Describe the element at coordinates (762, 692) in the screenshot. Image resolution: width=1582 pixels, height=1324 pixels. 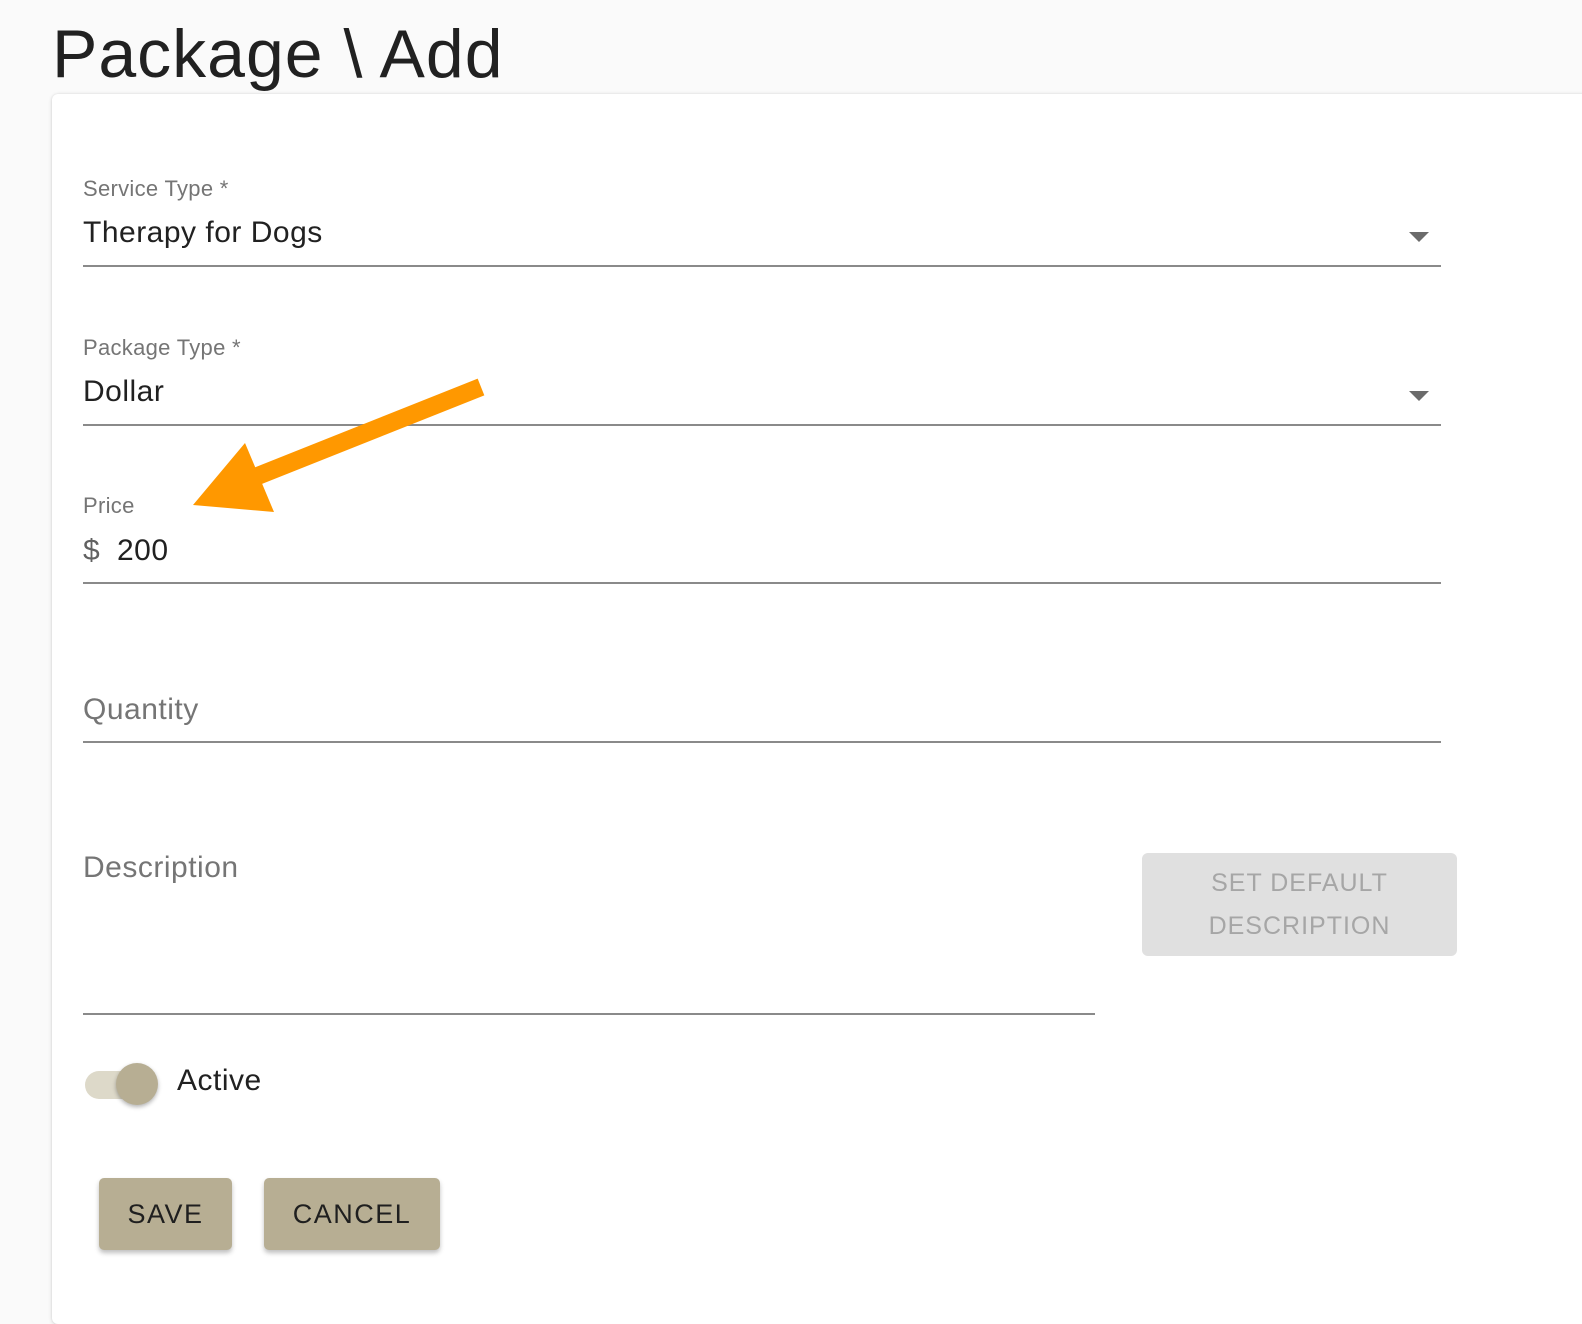
I see `quantity-input: Quantity` at that location.